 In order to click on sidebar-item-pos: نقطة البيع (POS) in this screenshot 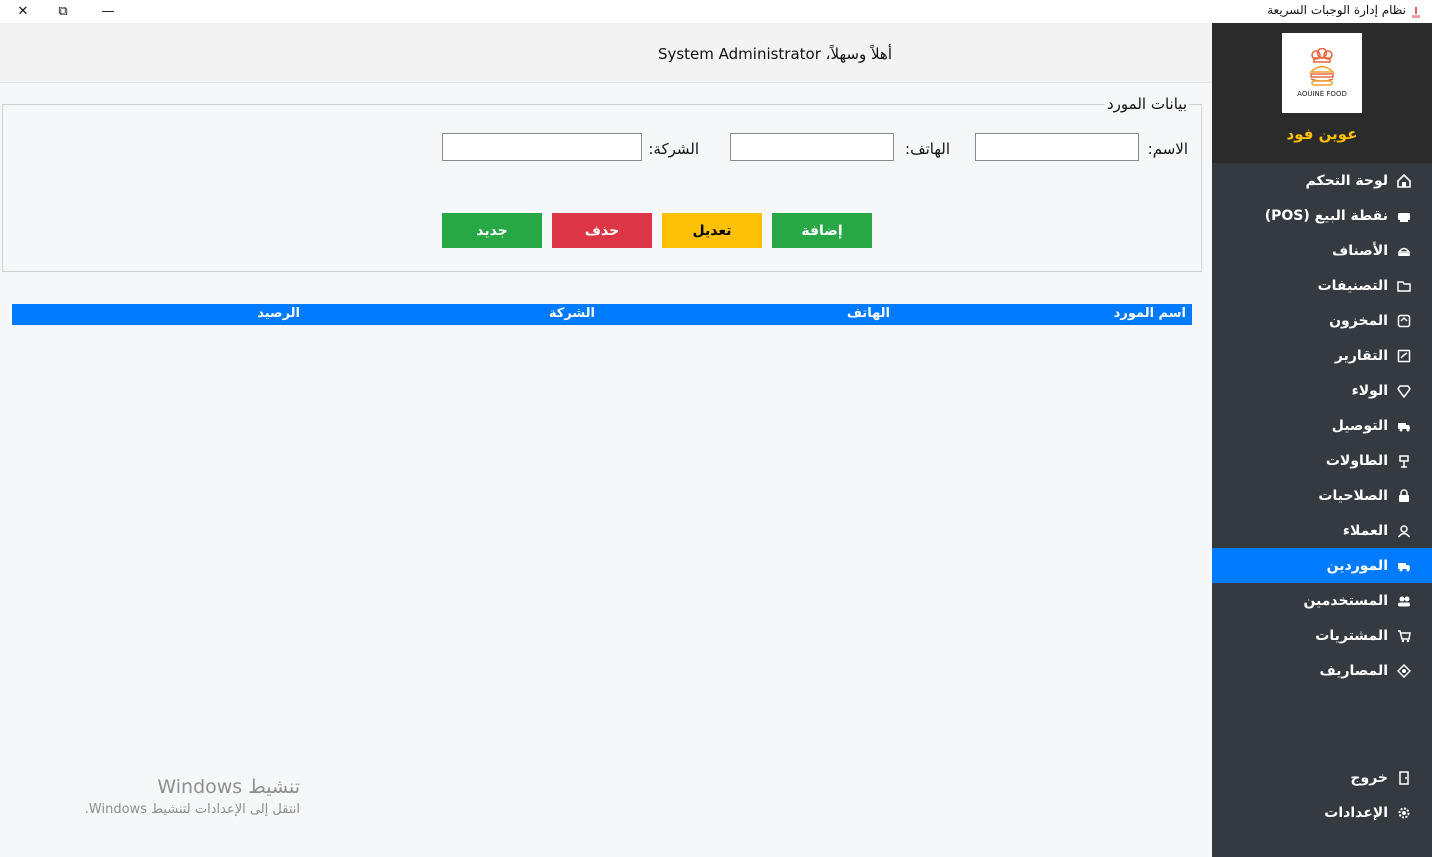, I will do `click(1322, 215)`.